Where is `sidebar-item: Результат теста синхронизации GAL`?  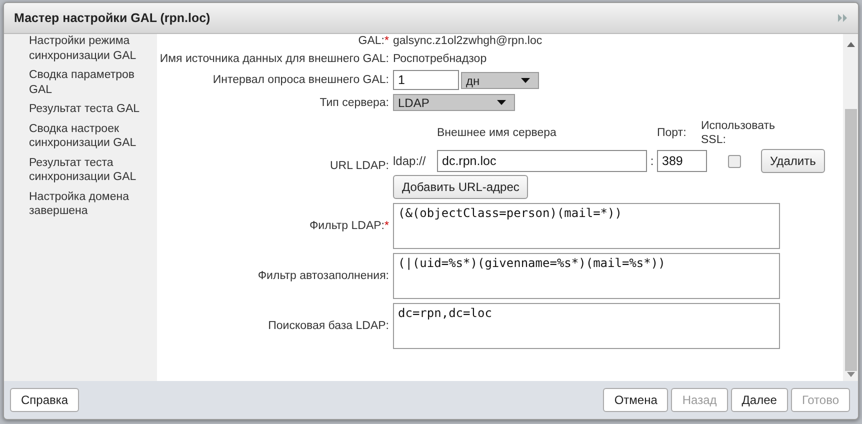 sidebar-item: Результат теста синхронизации GAL is located at coordinates (86, 170).